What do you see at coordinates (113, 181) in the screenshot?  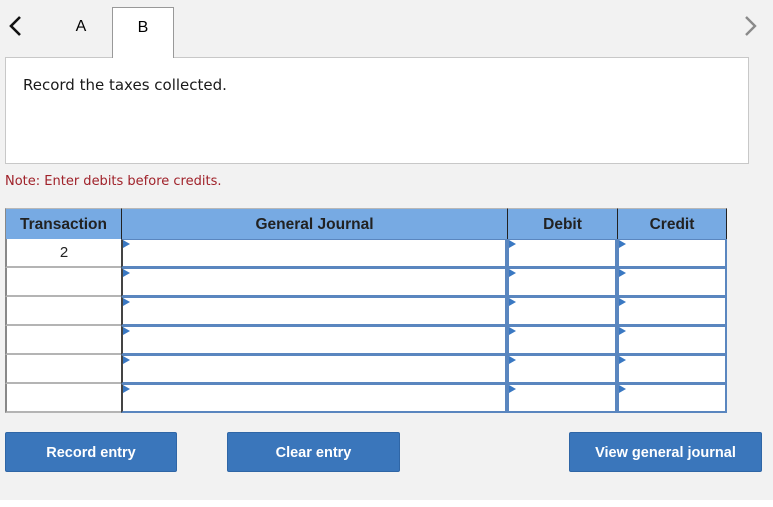 I see `note-text: Note: Enter debits before credits.` at bounding box center [113, 181].